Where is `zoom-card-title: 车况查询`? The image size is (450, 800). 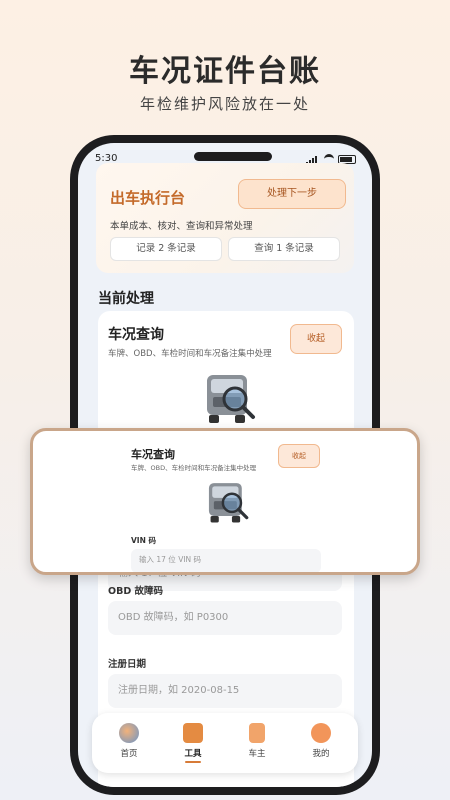 zoom-card-title: 车况查询 is located at coordinates (153, 454).